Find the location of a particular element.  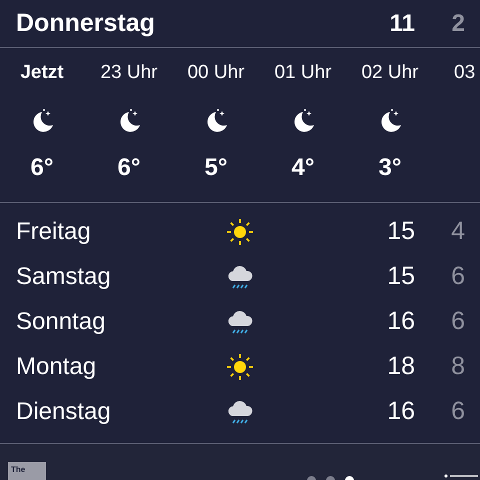

weekday-label: Donnerstag is located at coordinates (86, 23).